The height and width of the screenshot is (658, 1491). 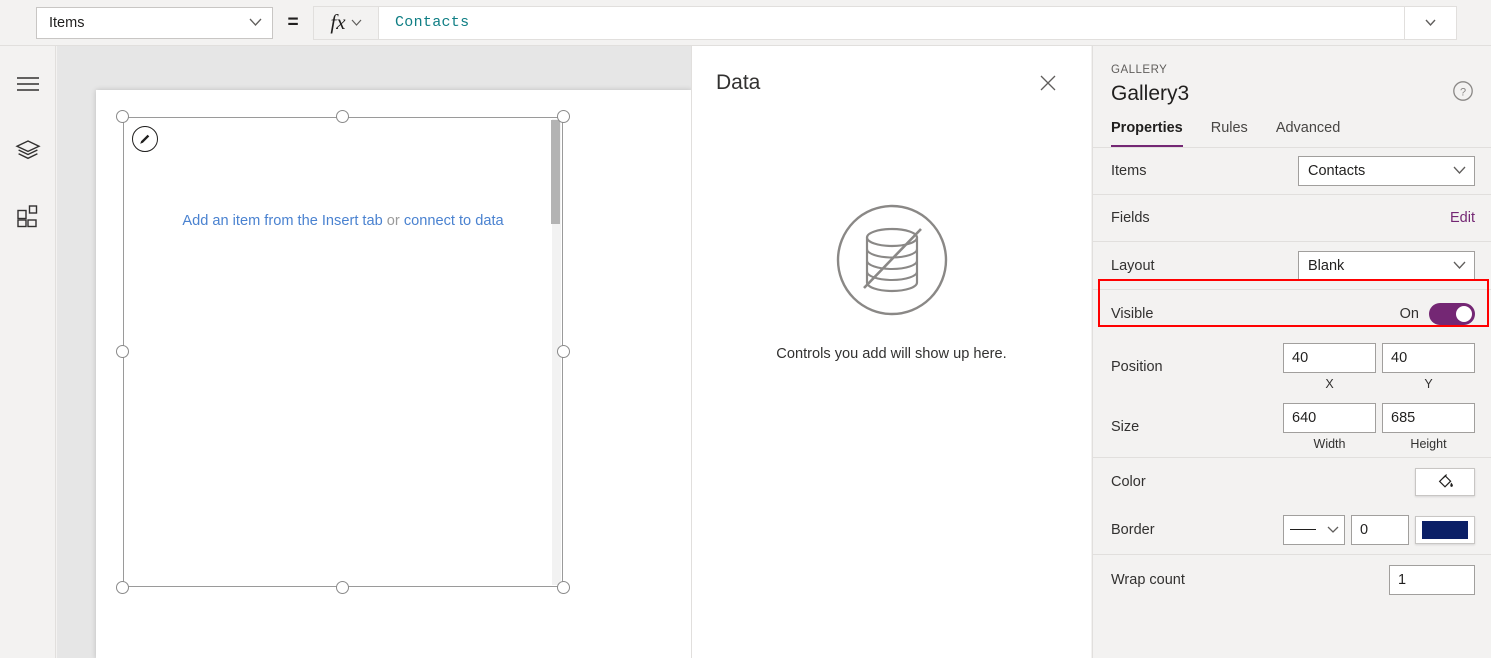 I want to click on property-selector-value: Items, so click(x=67, y=22).